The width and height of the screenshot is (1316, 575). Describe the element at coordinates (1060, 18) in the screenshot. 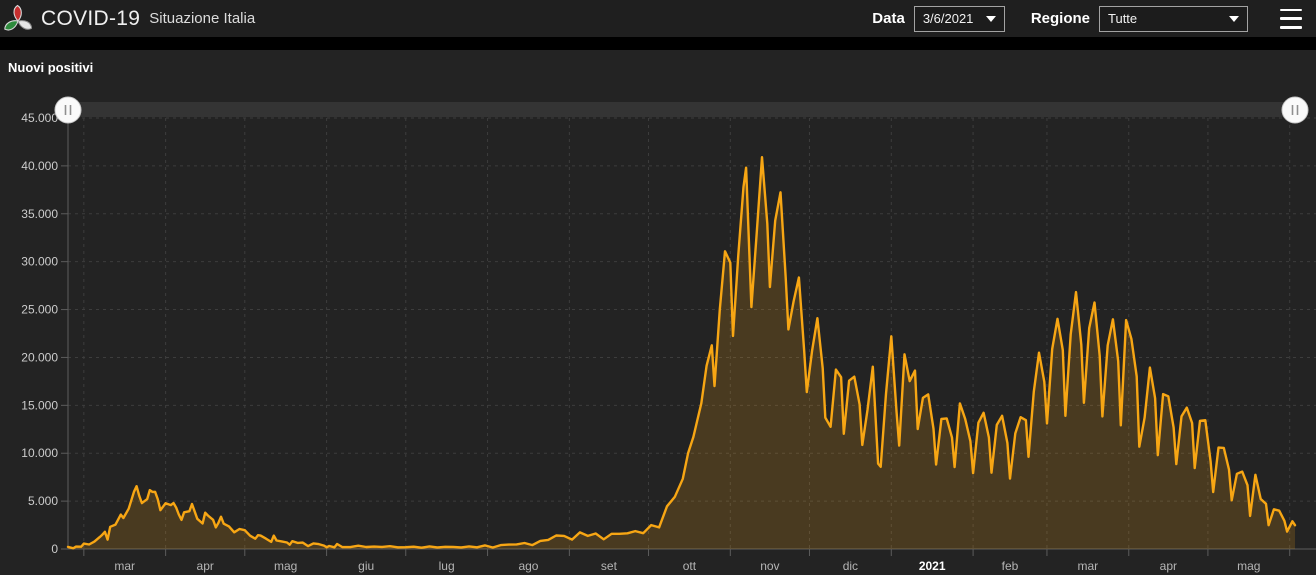

I see `region-label: Regione` at that location.